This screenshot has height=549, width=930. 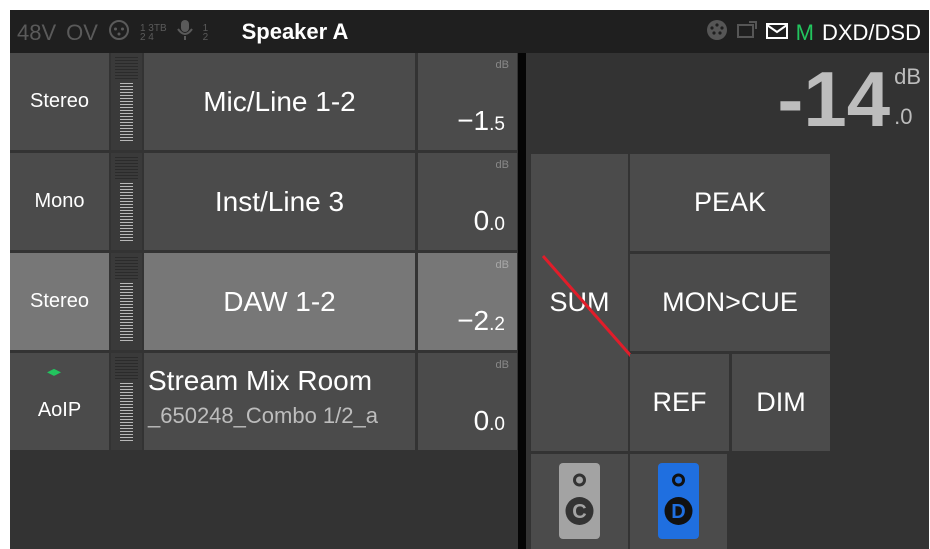 I want to click on master-level-readout: -14 dB .0, so click(x=849, y=99).